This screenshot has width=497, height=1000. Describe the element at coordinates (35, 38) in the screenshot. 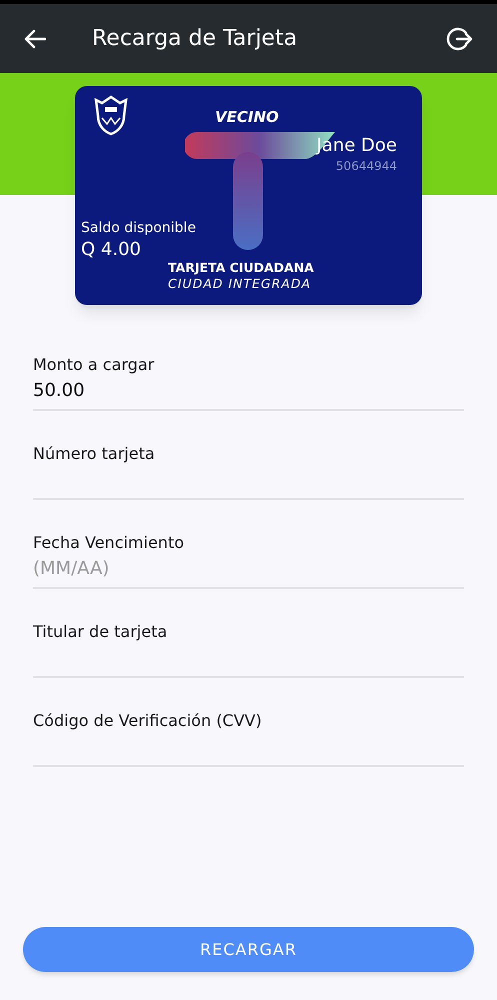

I see `back-icon` at that location.